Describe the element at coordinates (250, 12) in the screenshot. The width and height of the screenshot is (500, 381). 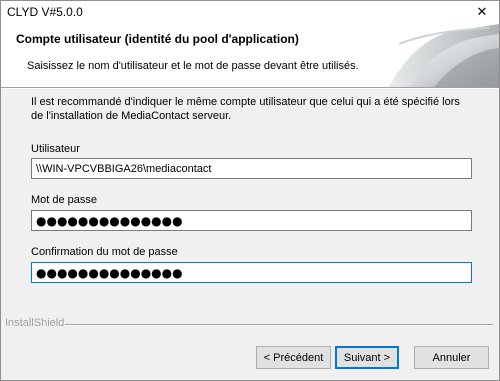
I see `title-bar: CLYD V#5.0.0 ✕` at that location.